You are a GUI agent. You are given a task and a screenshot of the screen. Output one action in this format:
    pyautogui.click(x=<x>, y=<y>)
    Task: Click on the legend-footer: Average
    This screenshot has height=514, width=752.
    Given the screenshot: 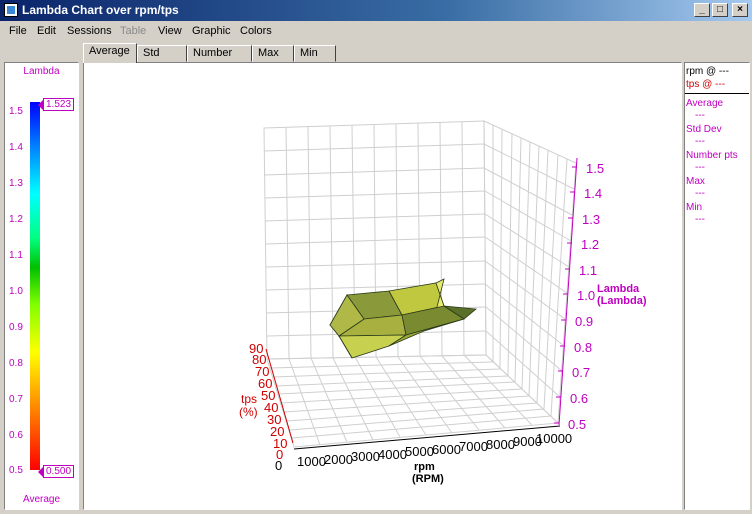 What is the action you would take?
    pyautogui.click(x=41, y=499)
    